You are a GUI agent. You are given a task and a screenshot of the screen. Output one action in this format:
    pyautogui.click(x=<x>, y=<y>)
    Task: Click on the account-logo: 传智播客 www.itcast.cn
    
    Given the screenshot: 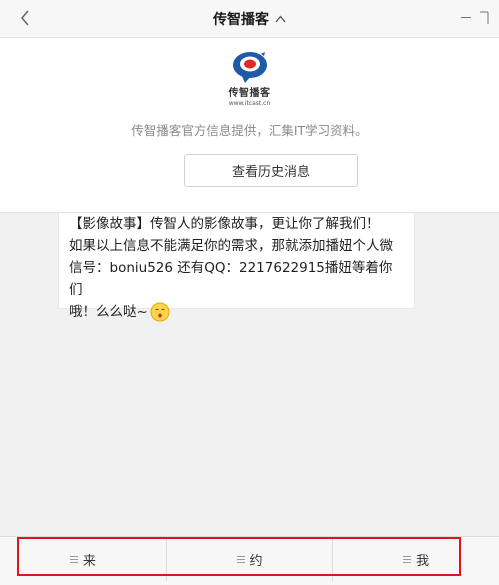 What is the action you would take?
    pyautogui.click(x=249, y=78)
    